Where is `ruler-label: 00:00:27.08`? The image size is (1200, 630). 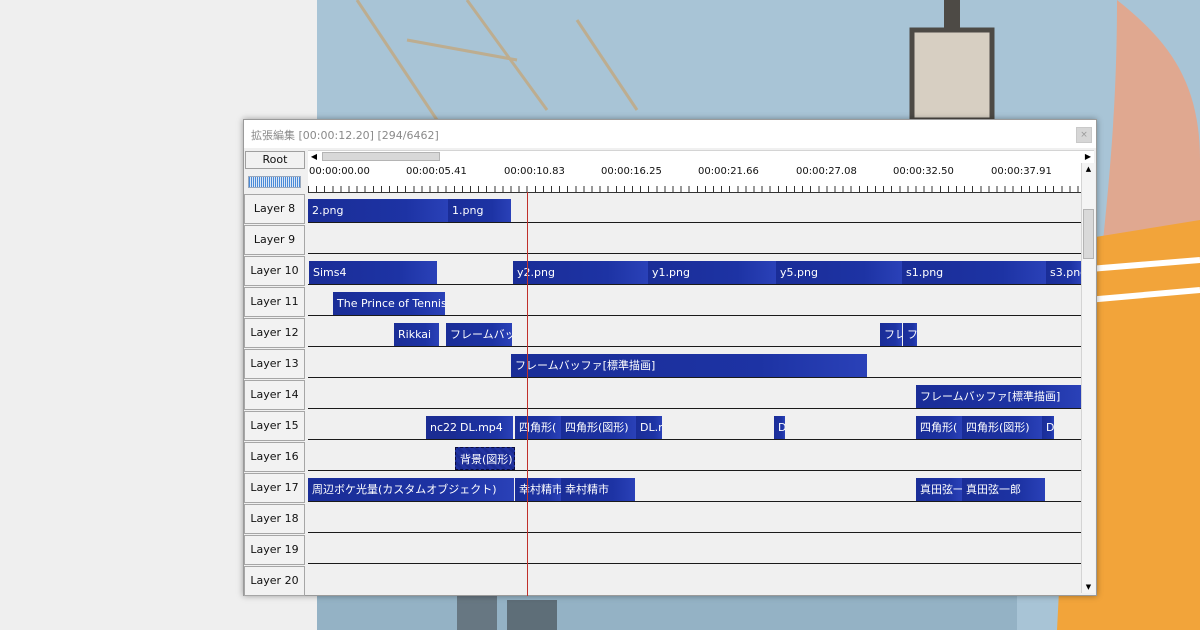 ruler-label: 00:00:27.08 is located at coordinates (826, 171).